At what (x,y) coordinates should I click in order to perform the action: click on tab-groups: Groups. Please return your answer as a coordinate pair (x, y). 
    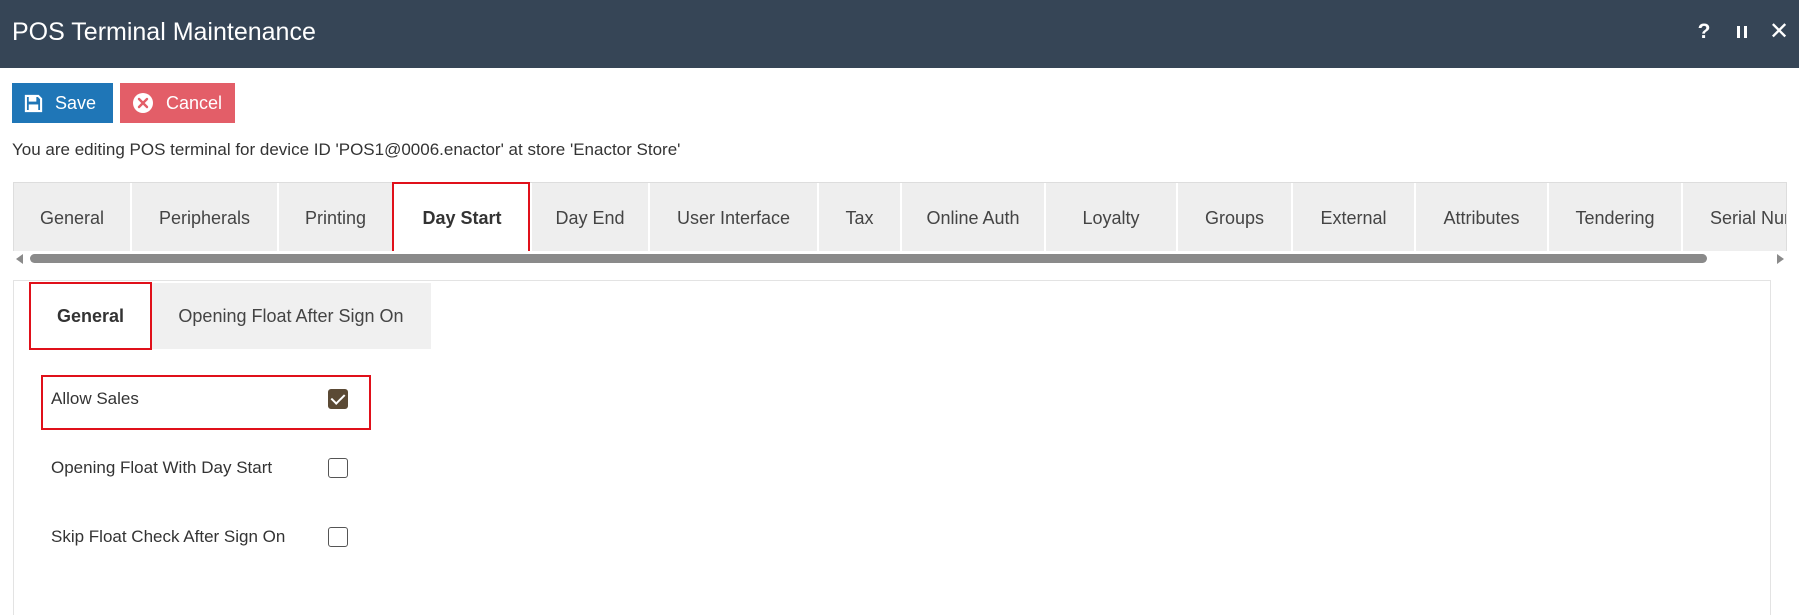
    Looking at the image, I should click on (1235, 217).